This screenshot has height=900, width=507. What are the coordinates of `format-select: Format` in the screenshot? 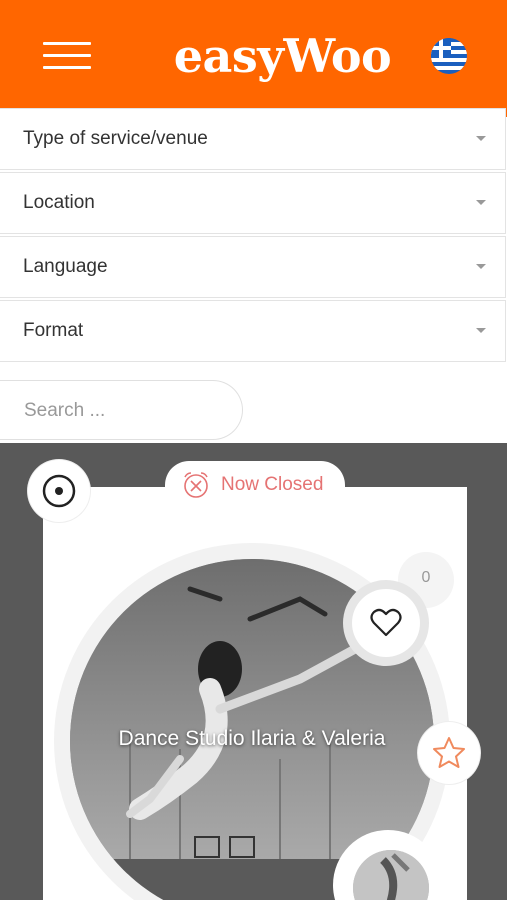 It's located at (253, 331).